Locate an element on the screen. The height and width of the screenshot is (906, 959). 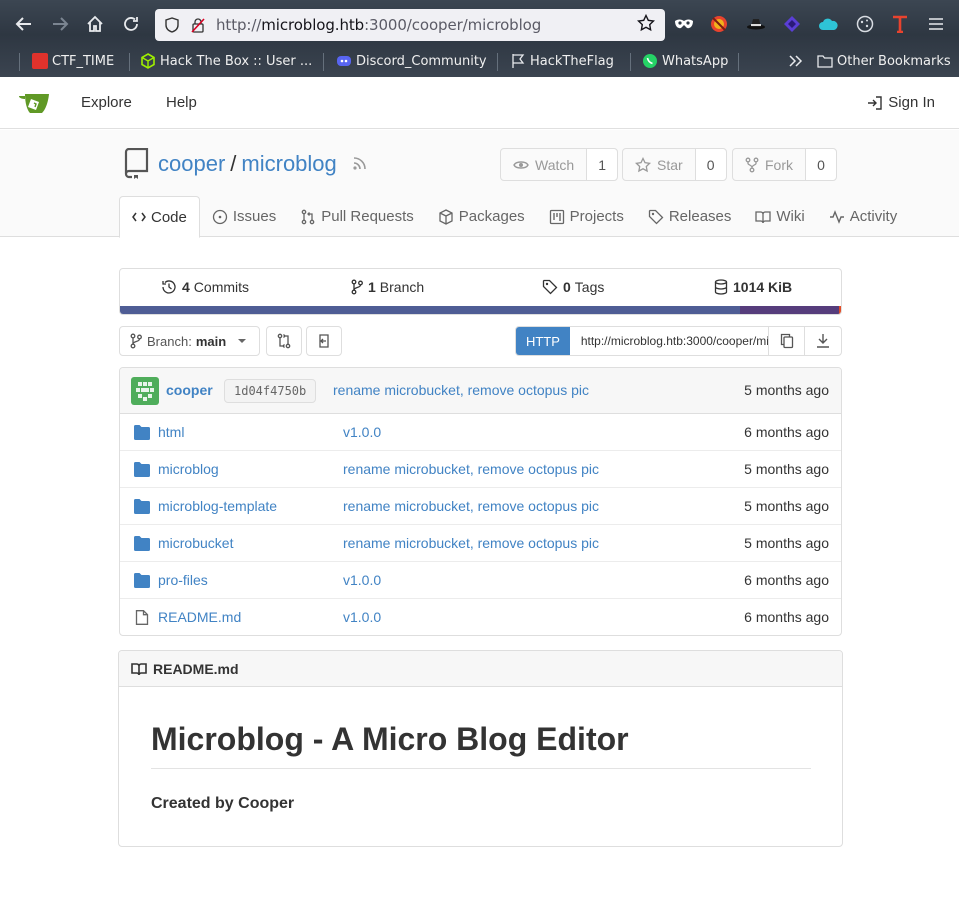
file-icon is located at coordinates (142, 617).